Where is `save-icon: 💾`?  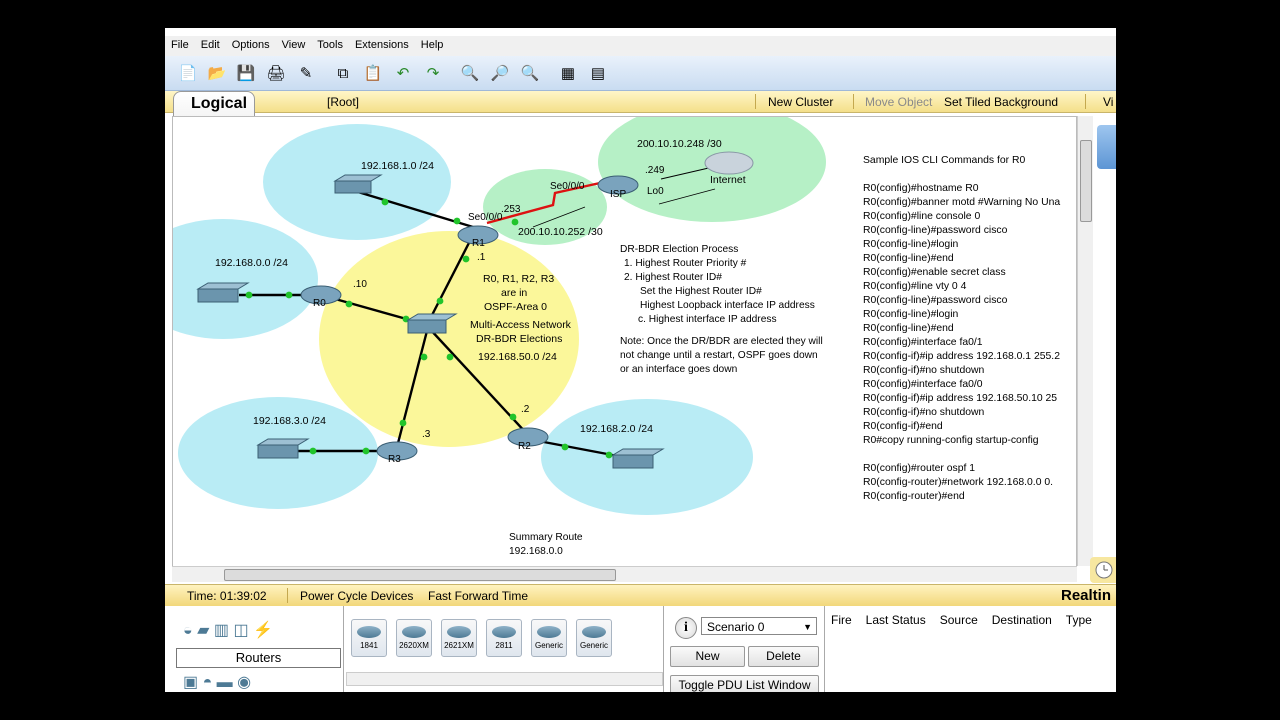
save-icon: 💾 is located at coordinates (246, 73).